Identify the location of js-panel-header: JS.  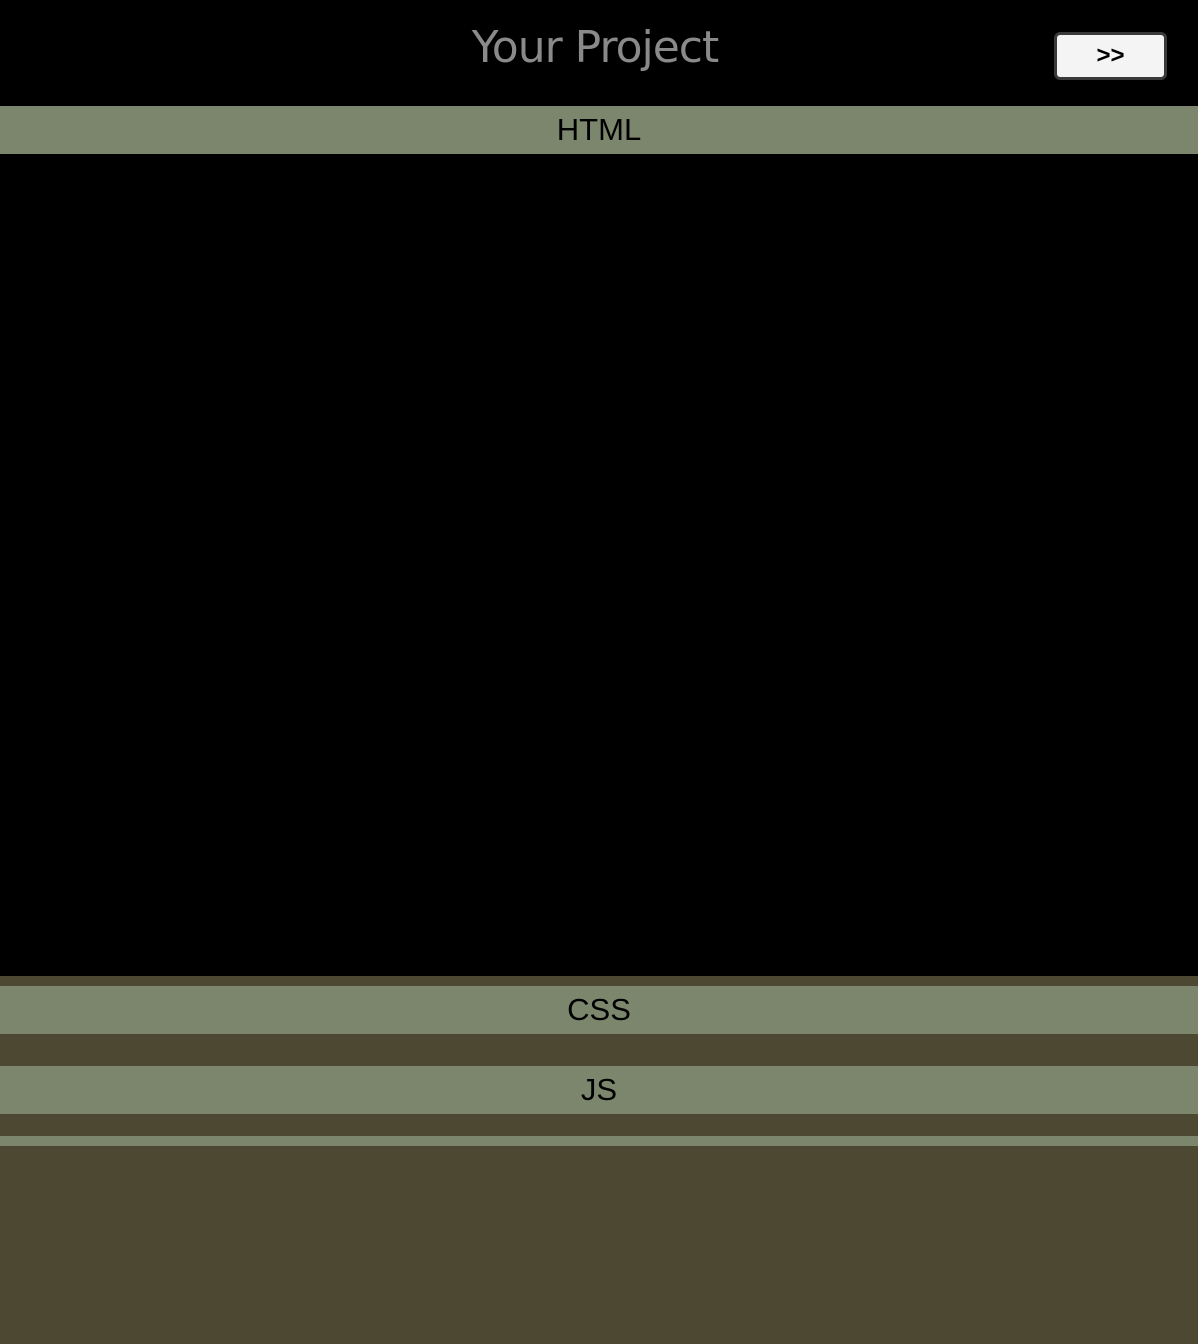
(599, 1090).